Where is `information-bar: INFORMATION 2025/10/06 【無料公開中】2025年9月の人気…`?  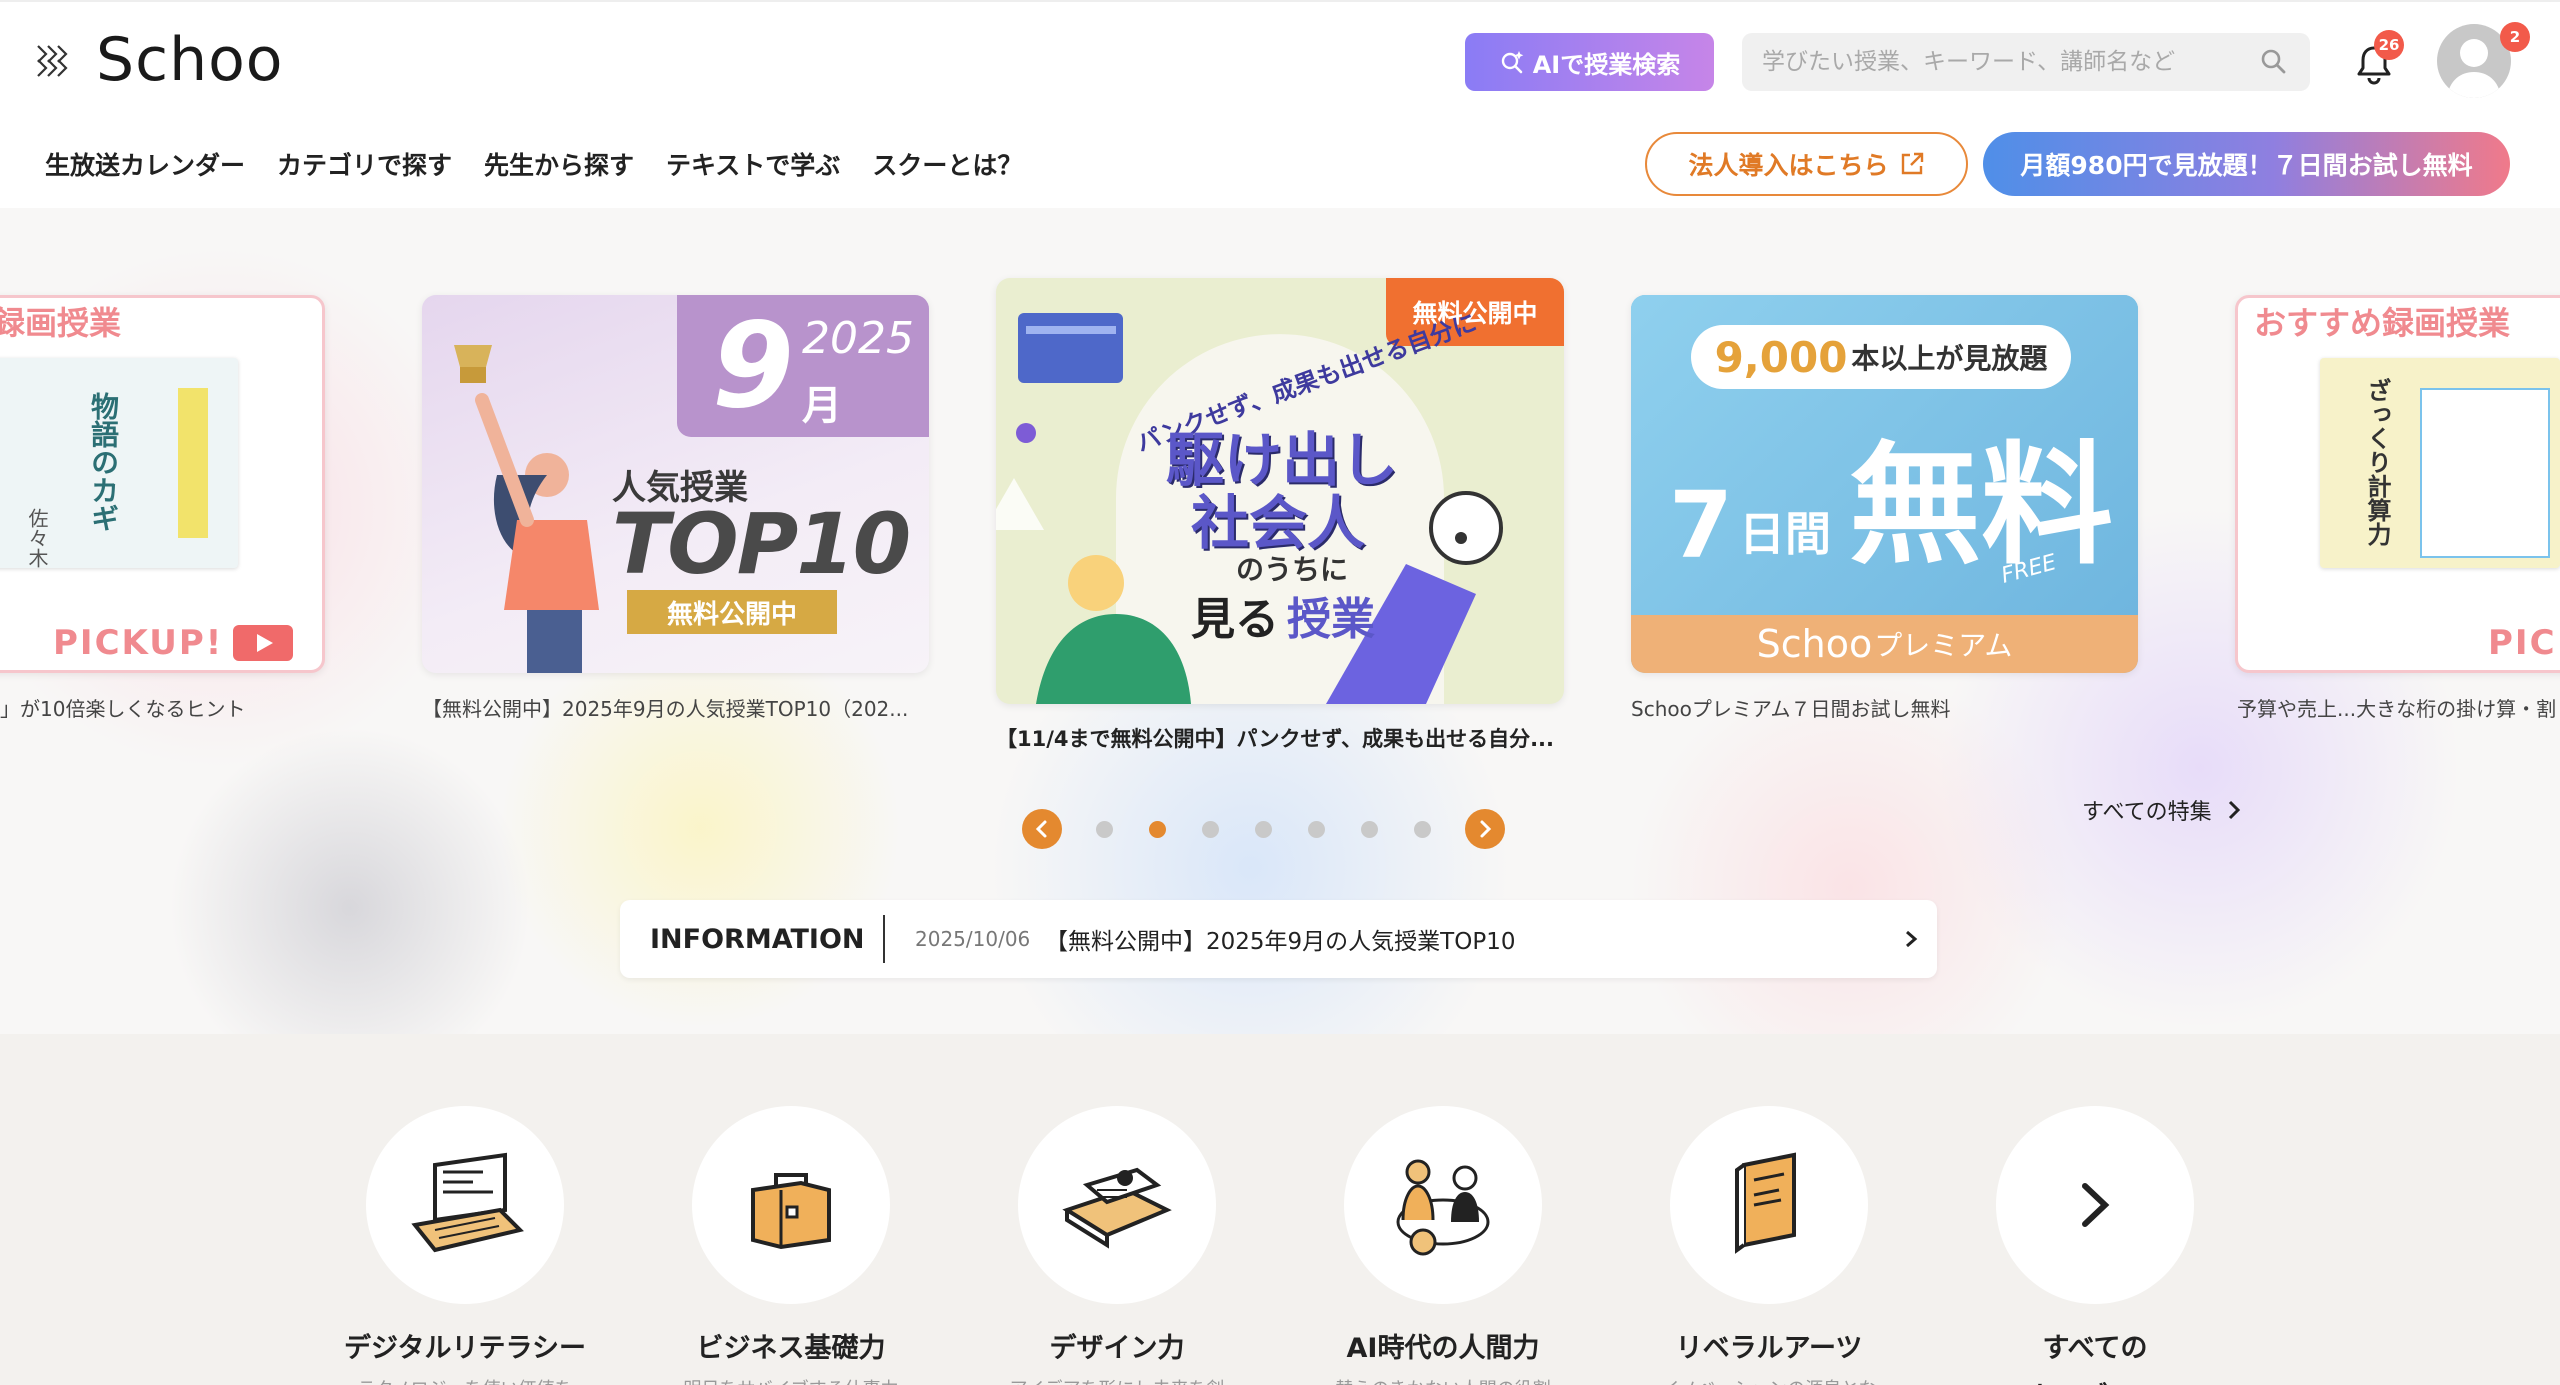 information-bar: INFORMATION 2025/10/06 【無料公開中】2025年9月の人気… is located at coordinates (1278, 939).